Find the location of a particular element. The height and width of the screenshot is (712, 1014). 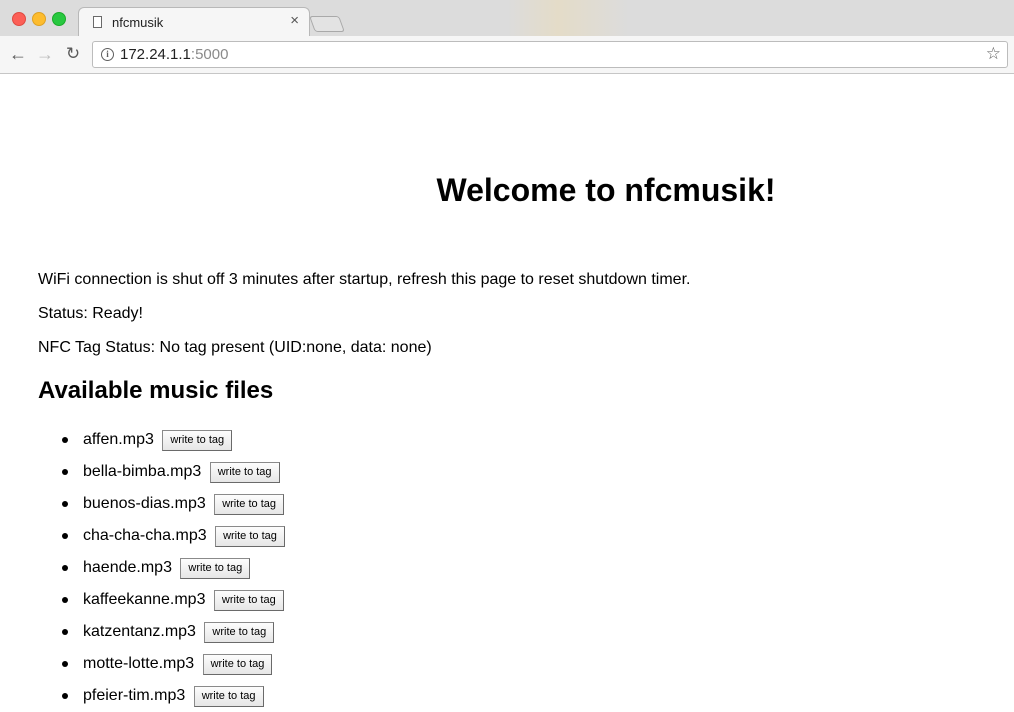

status-text: Status: Ready! is located at coordinates (90, 313).